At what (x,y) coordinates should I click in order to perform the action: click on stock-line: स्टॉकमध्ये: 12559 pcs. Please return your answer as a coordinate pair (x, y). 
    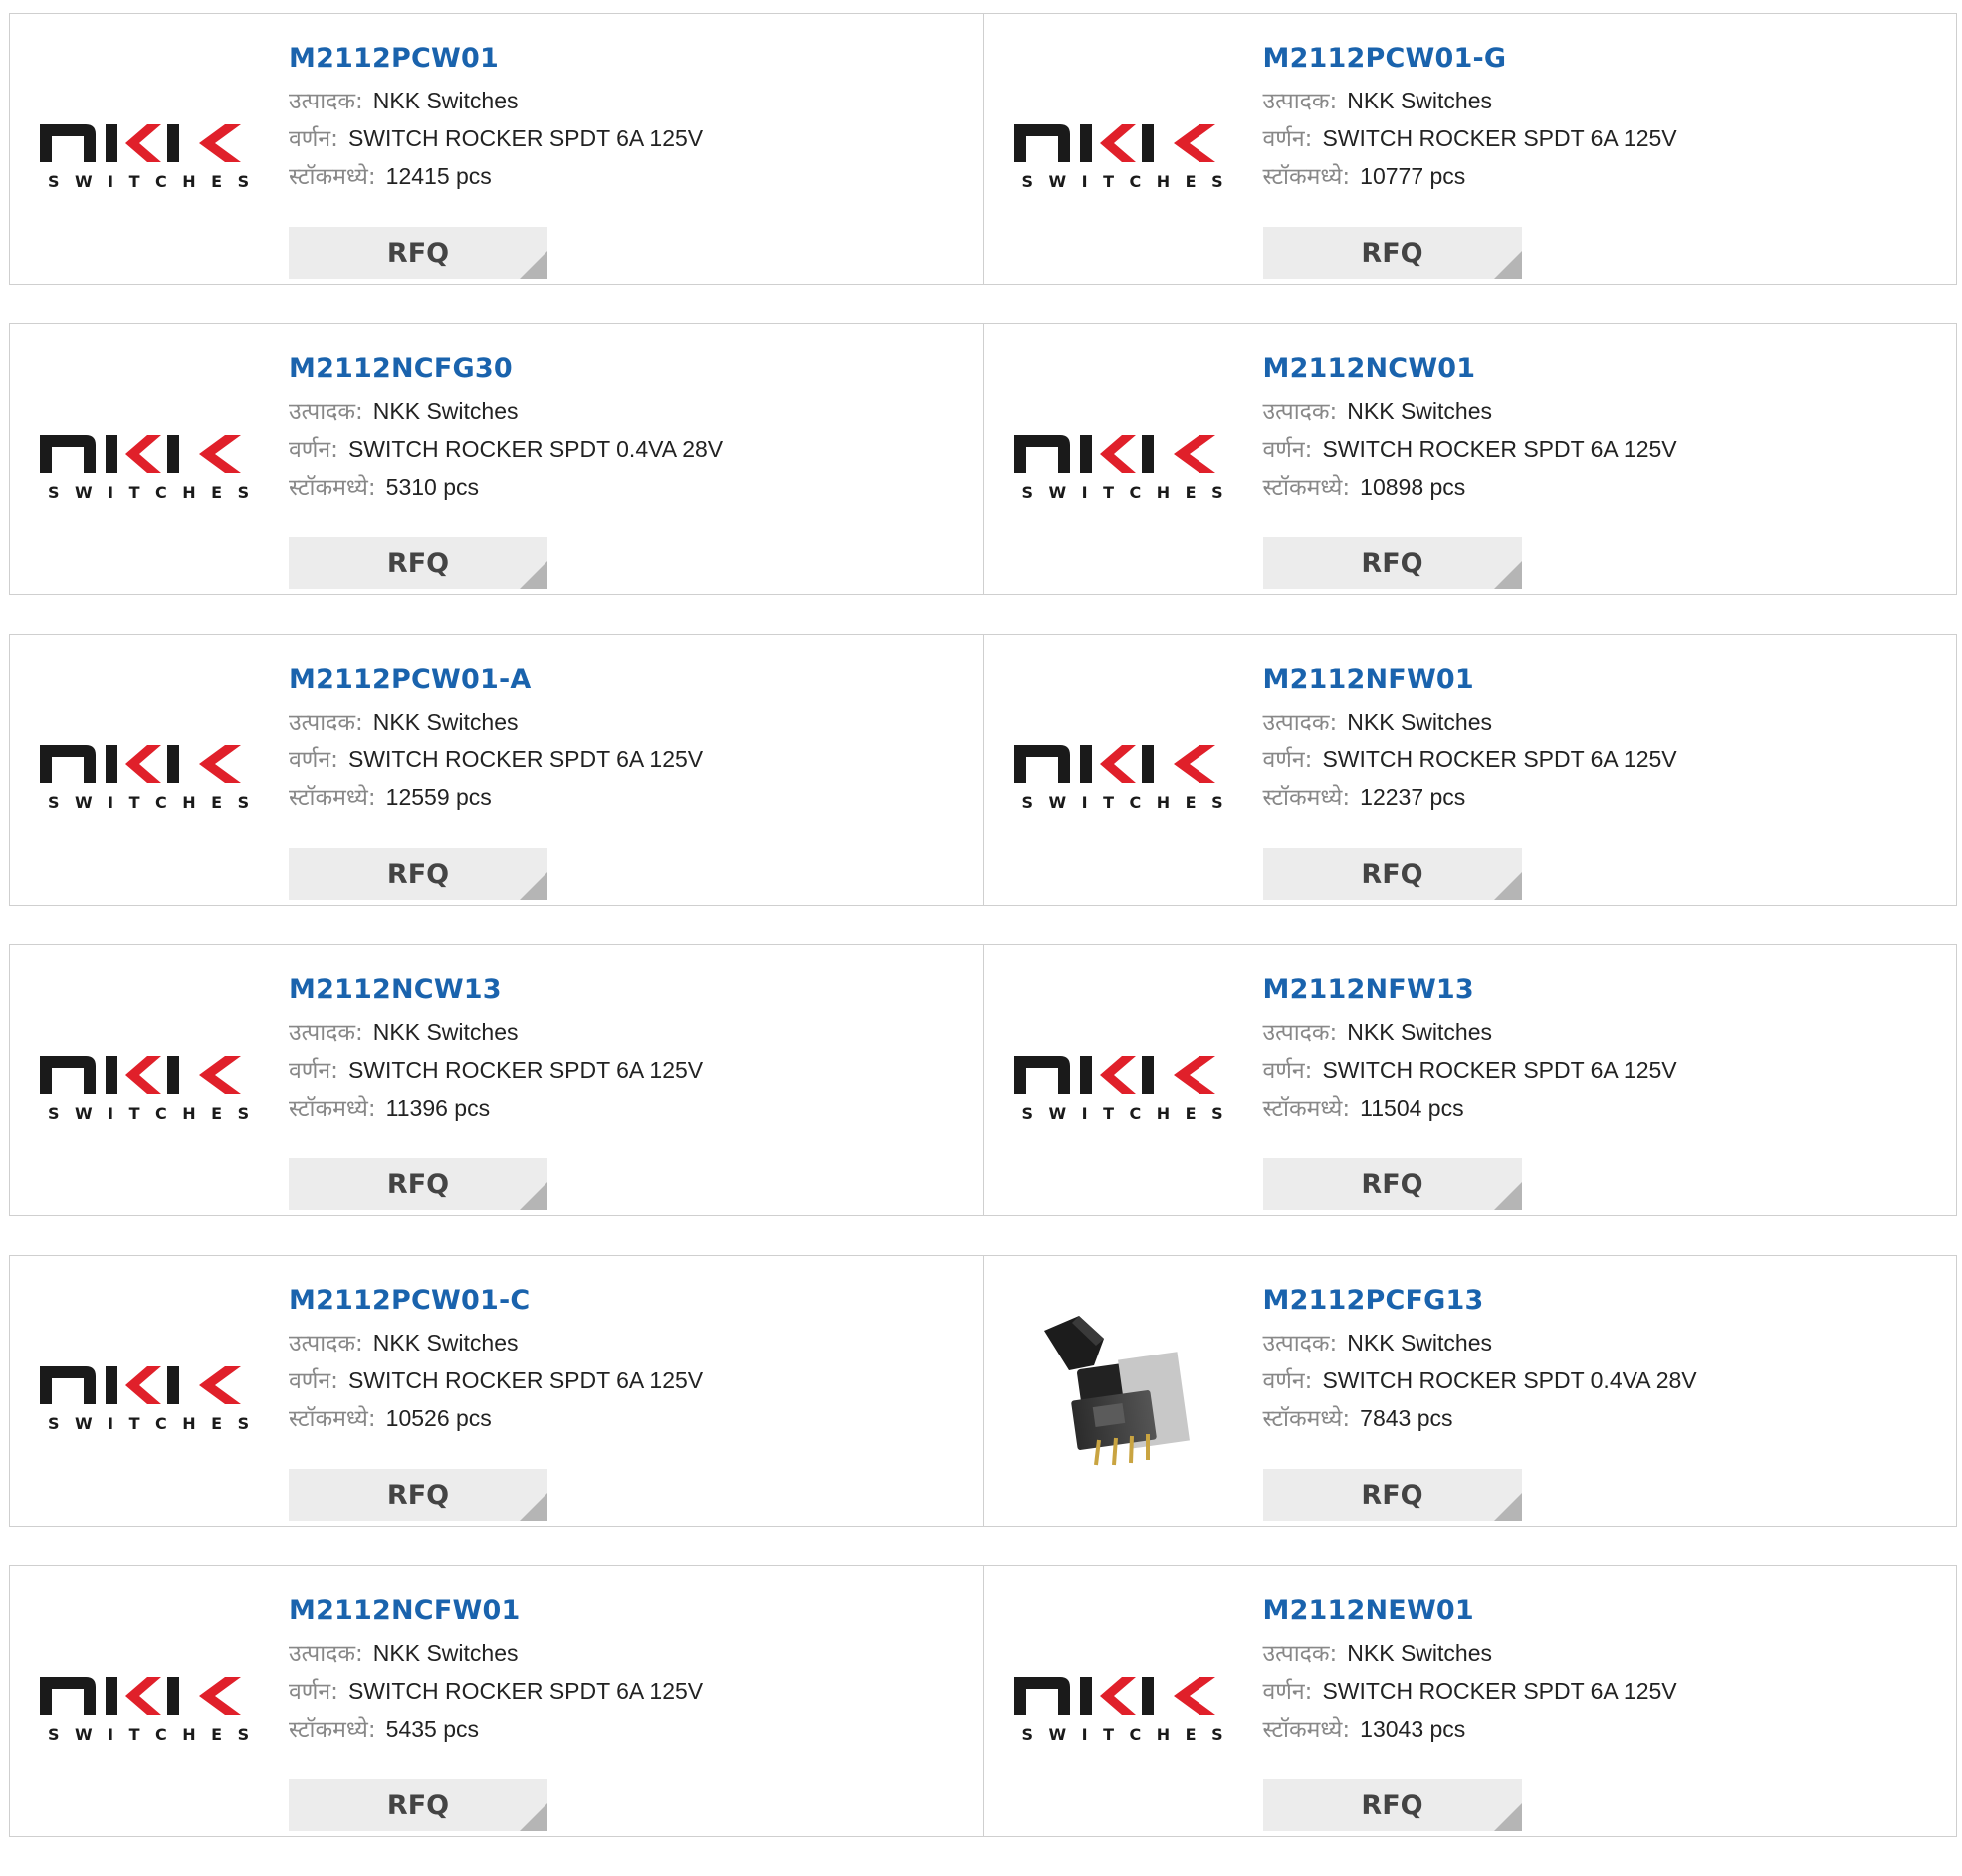
    Looking at the image, I should click on (631, 797).